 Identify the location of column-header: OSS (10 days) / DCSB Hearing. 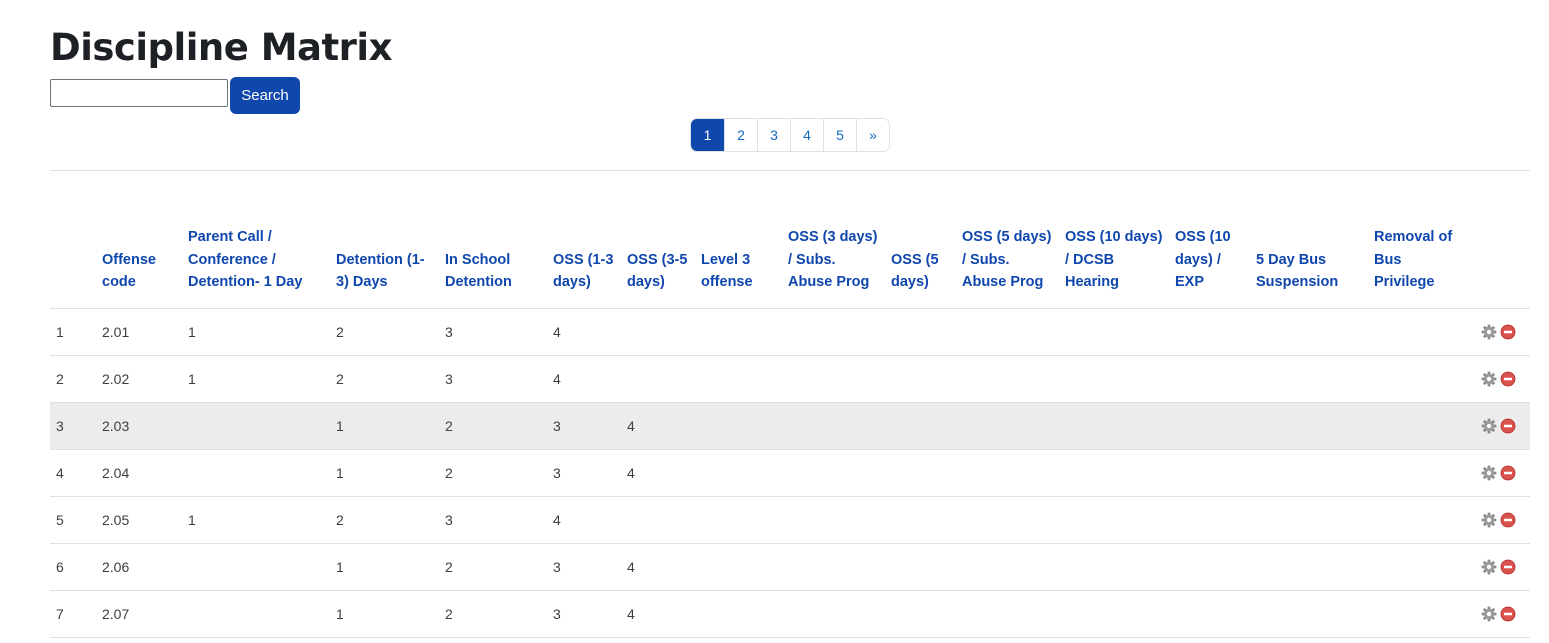
(1114, 239).